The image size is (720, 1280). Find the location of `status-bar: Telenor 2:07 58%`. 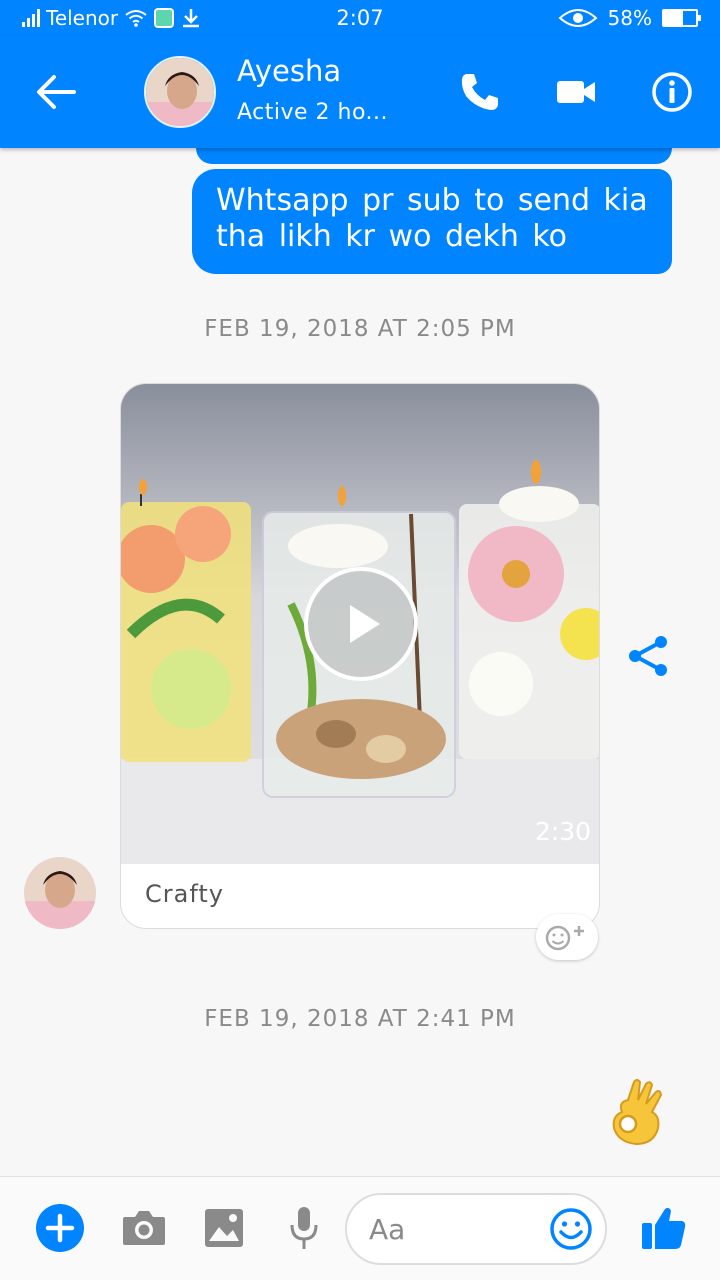

status-bar: Telenor 2:07 58% is located at coordinates (360, 18).